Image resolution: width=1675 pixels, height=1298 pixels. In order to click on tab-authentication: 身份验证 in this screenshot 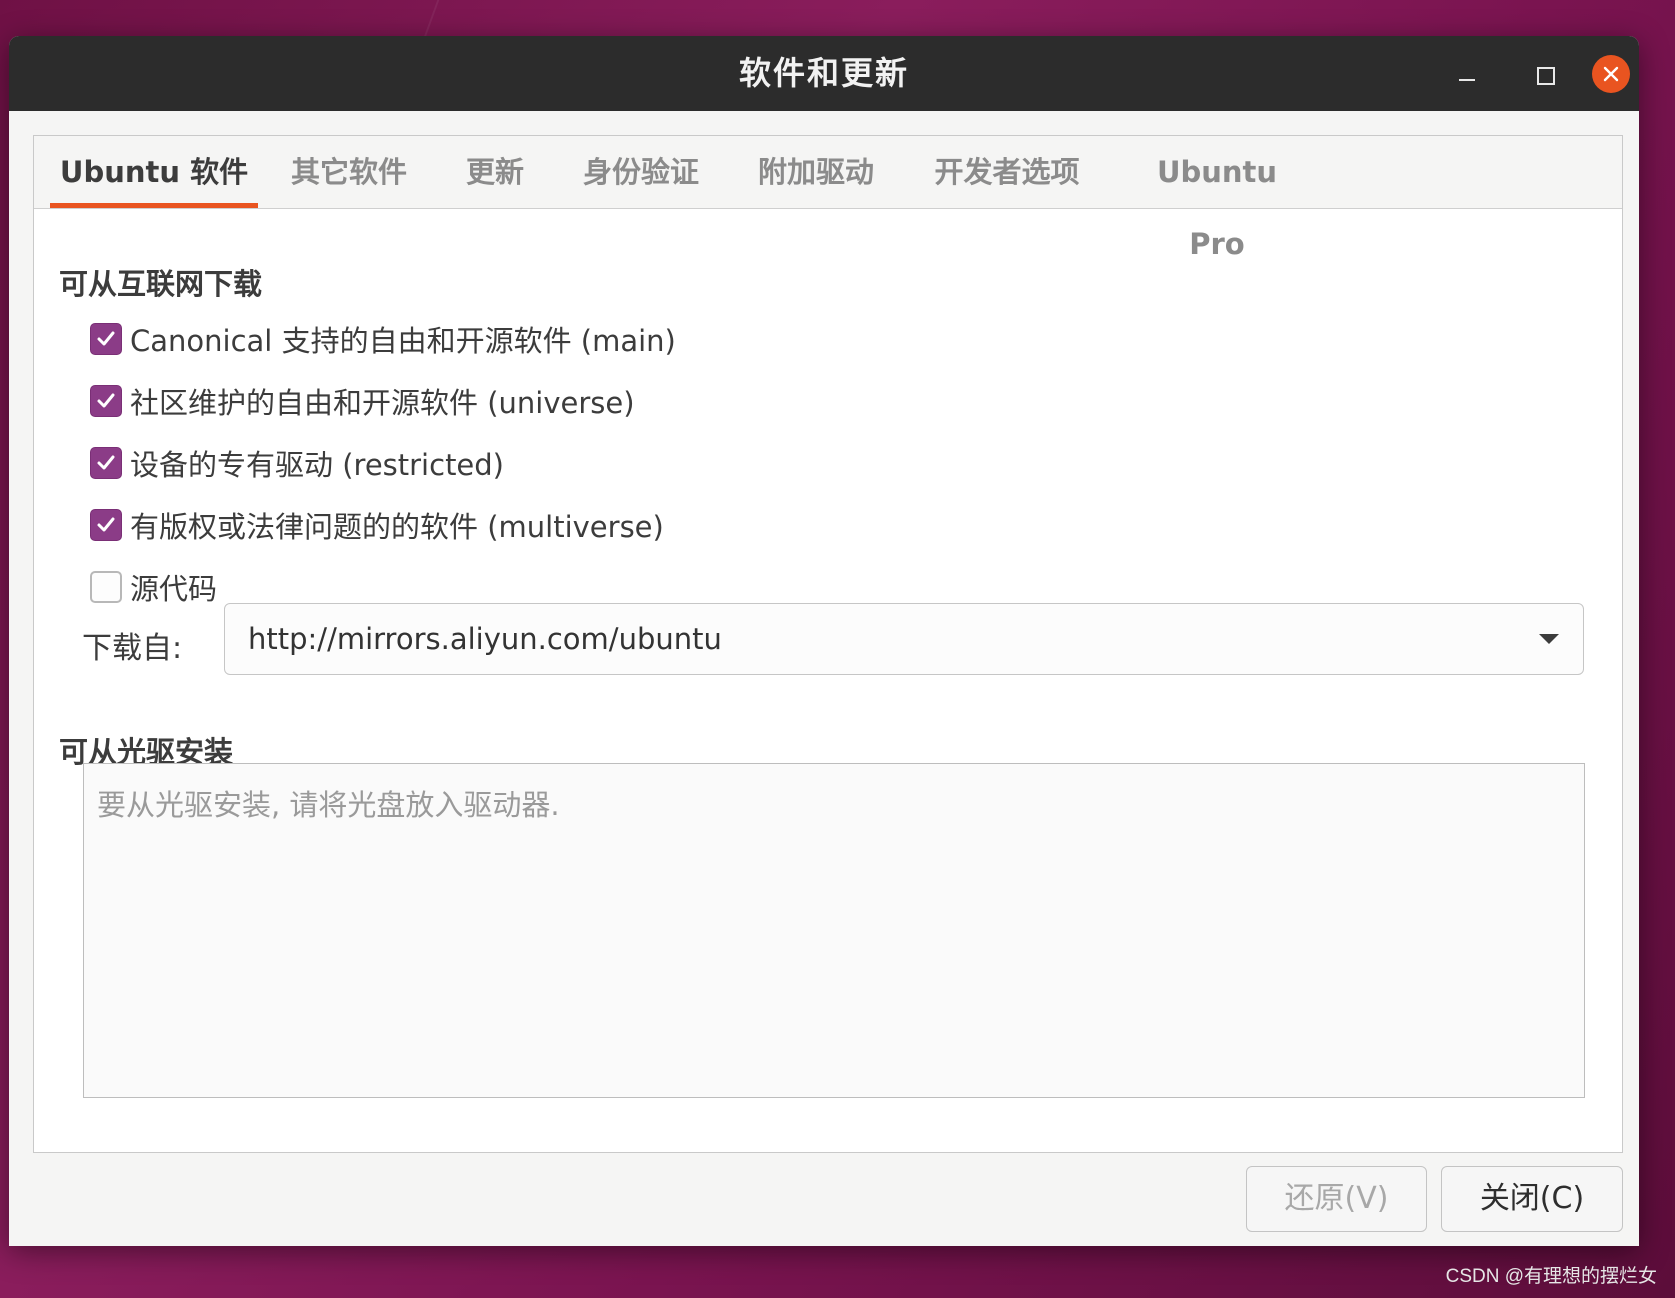, I will do `click(641, 172)`.